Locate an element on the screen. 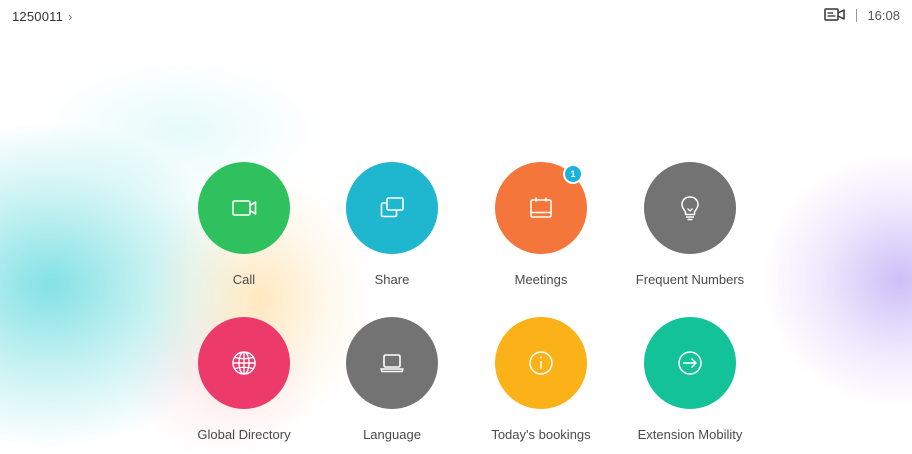 The image size is (912, 454). call-tile: Call is located at coordinates (244, 224).